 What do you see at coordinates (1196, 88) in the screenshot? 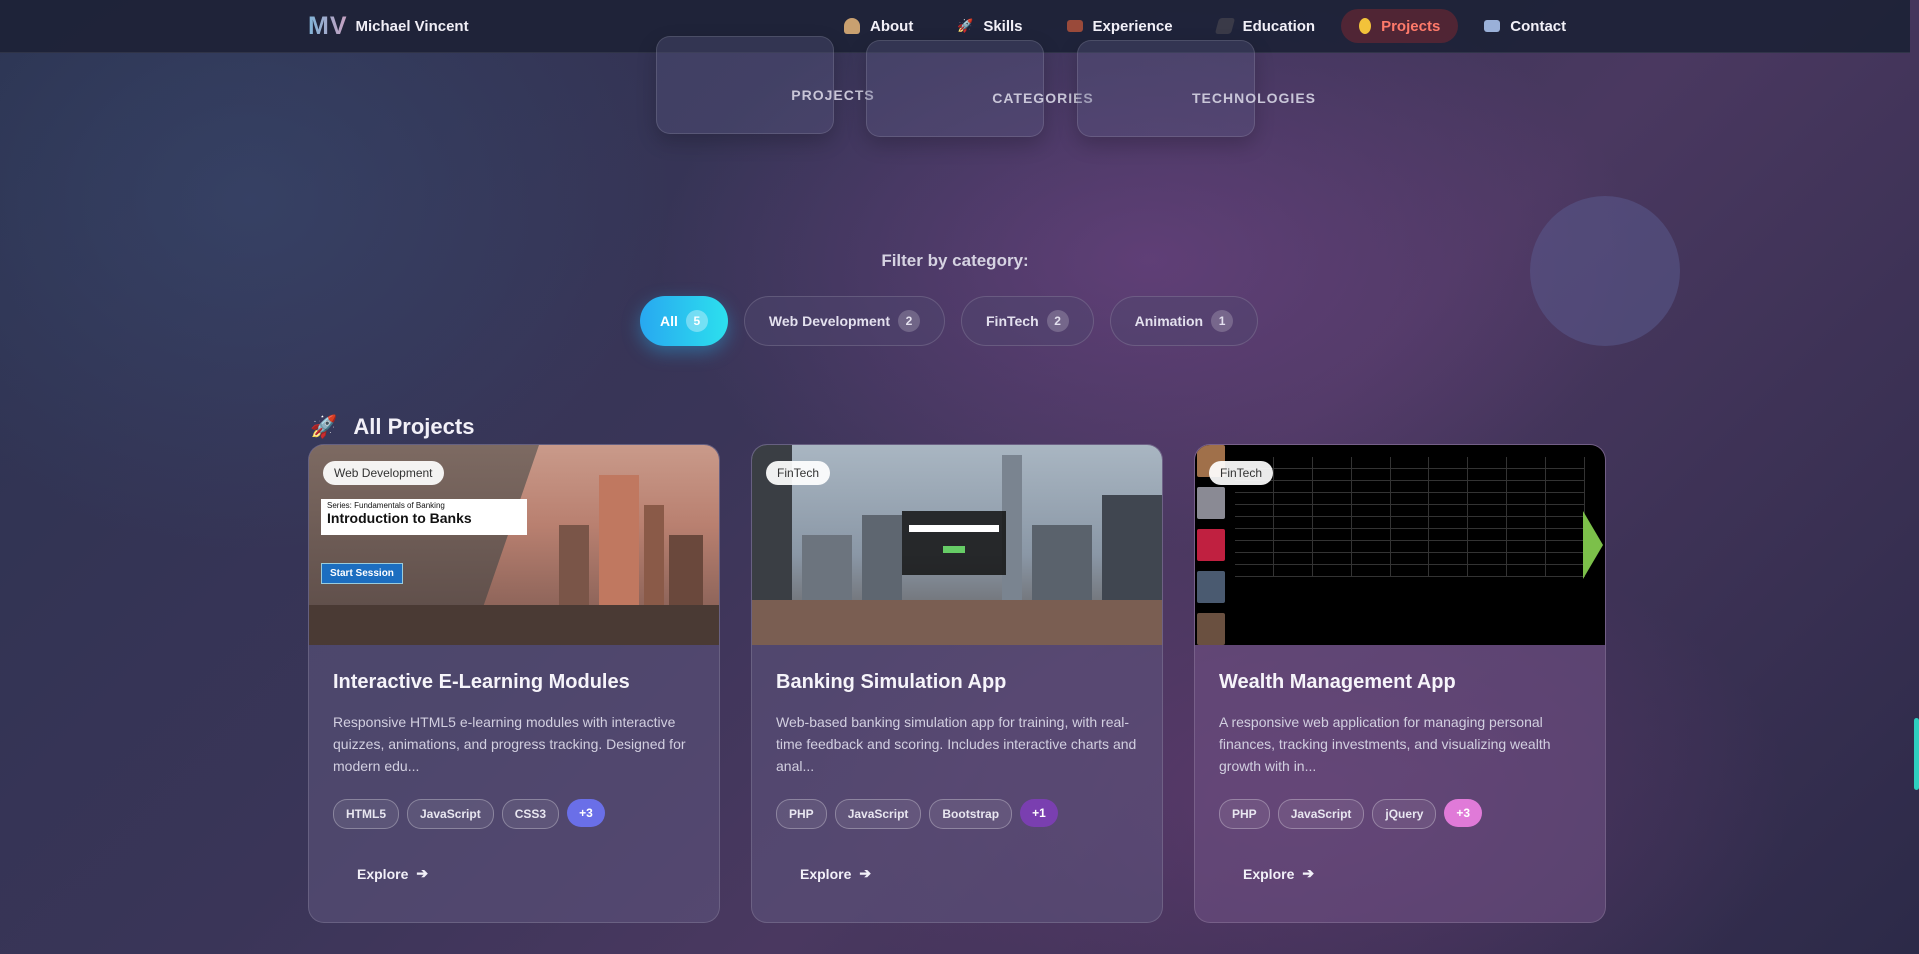
I see `stat-technologies: TECHNOLOGIES` at bounding box center [1196, 88].